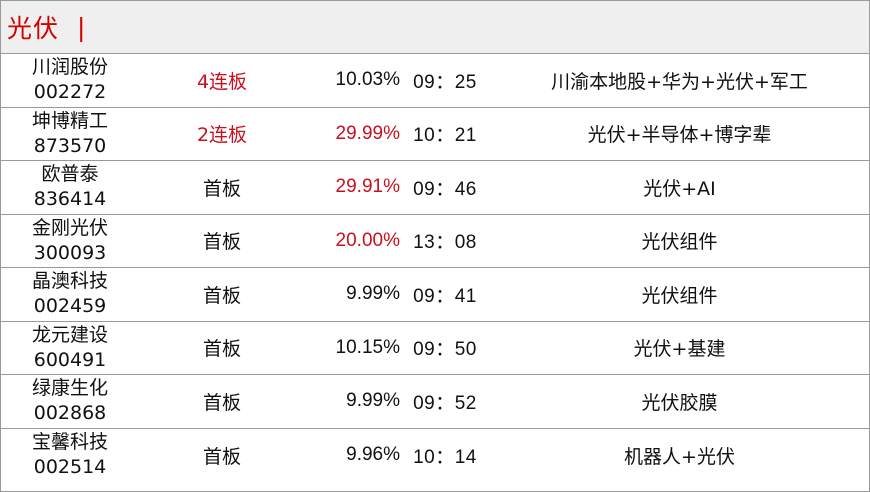  Describe the element at coordinates (445, 350) in the screenshot. I see `limit-up-time: 09：50` at that location.